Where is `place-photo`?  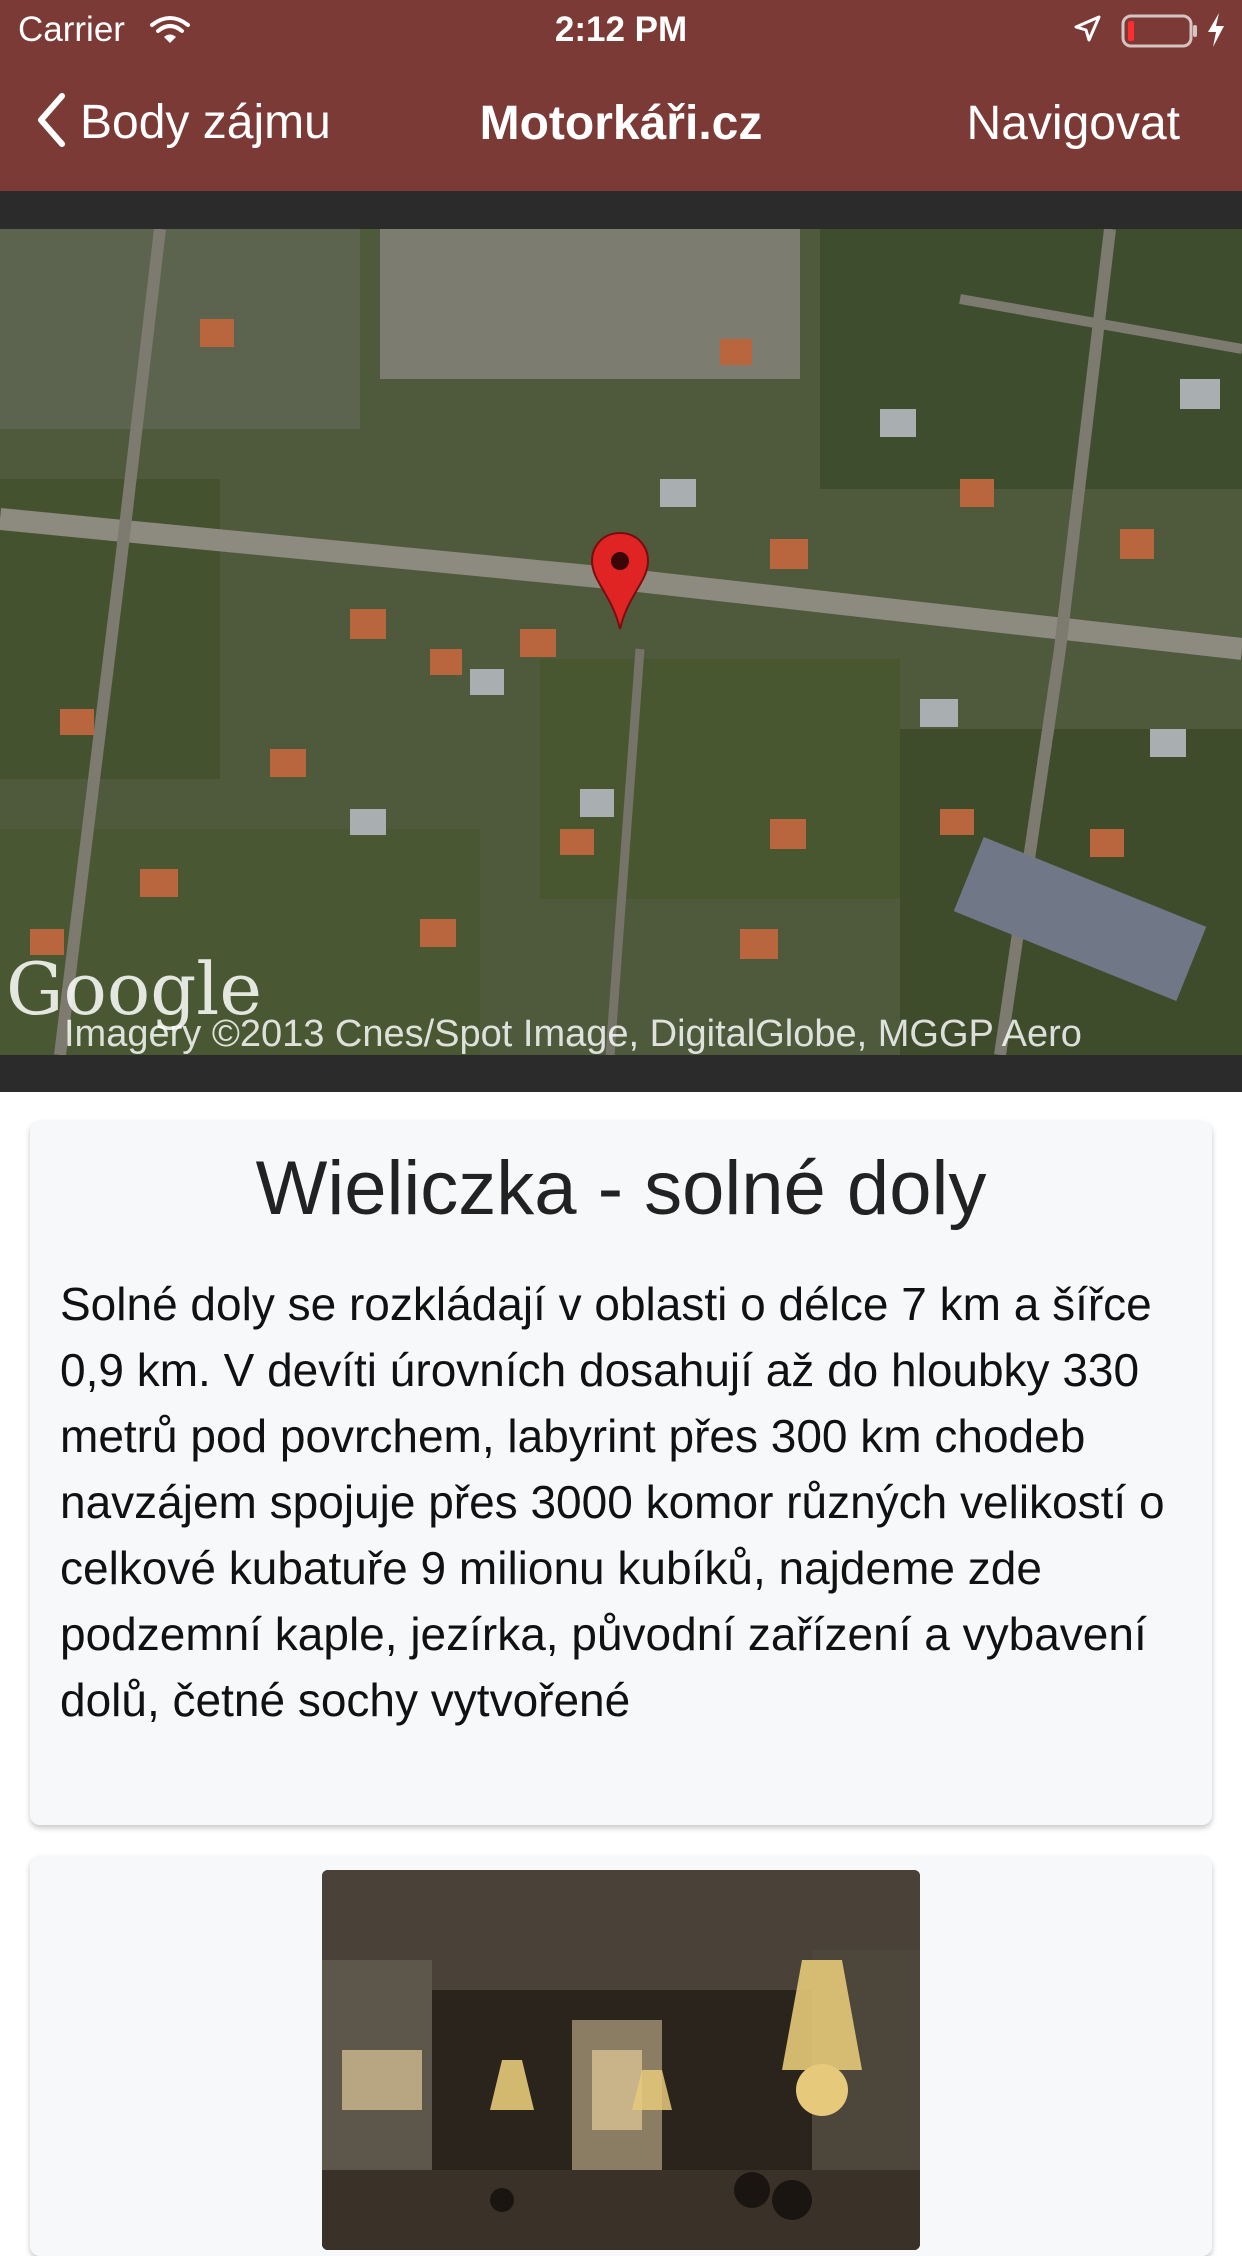 place-photo is located at coordinates (621, 2060).